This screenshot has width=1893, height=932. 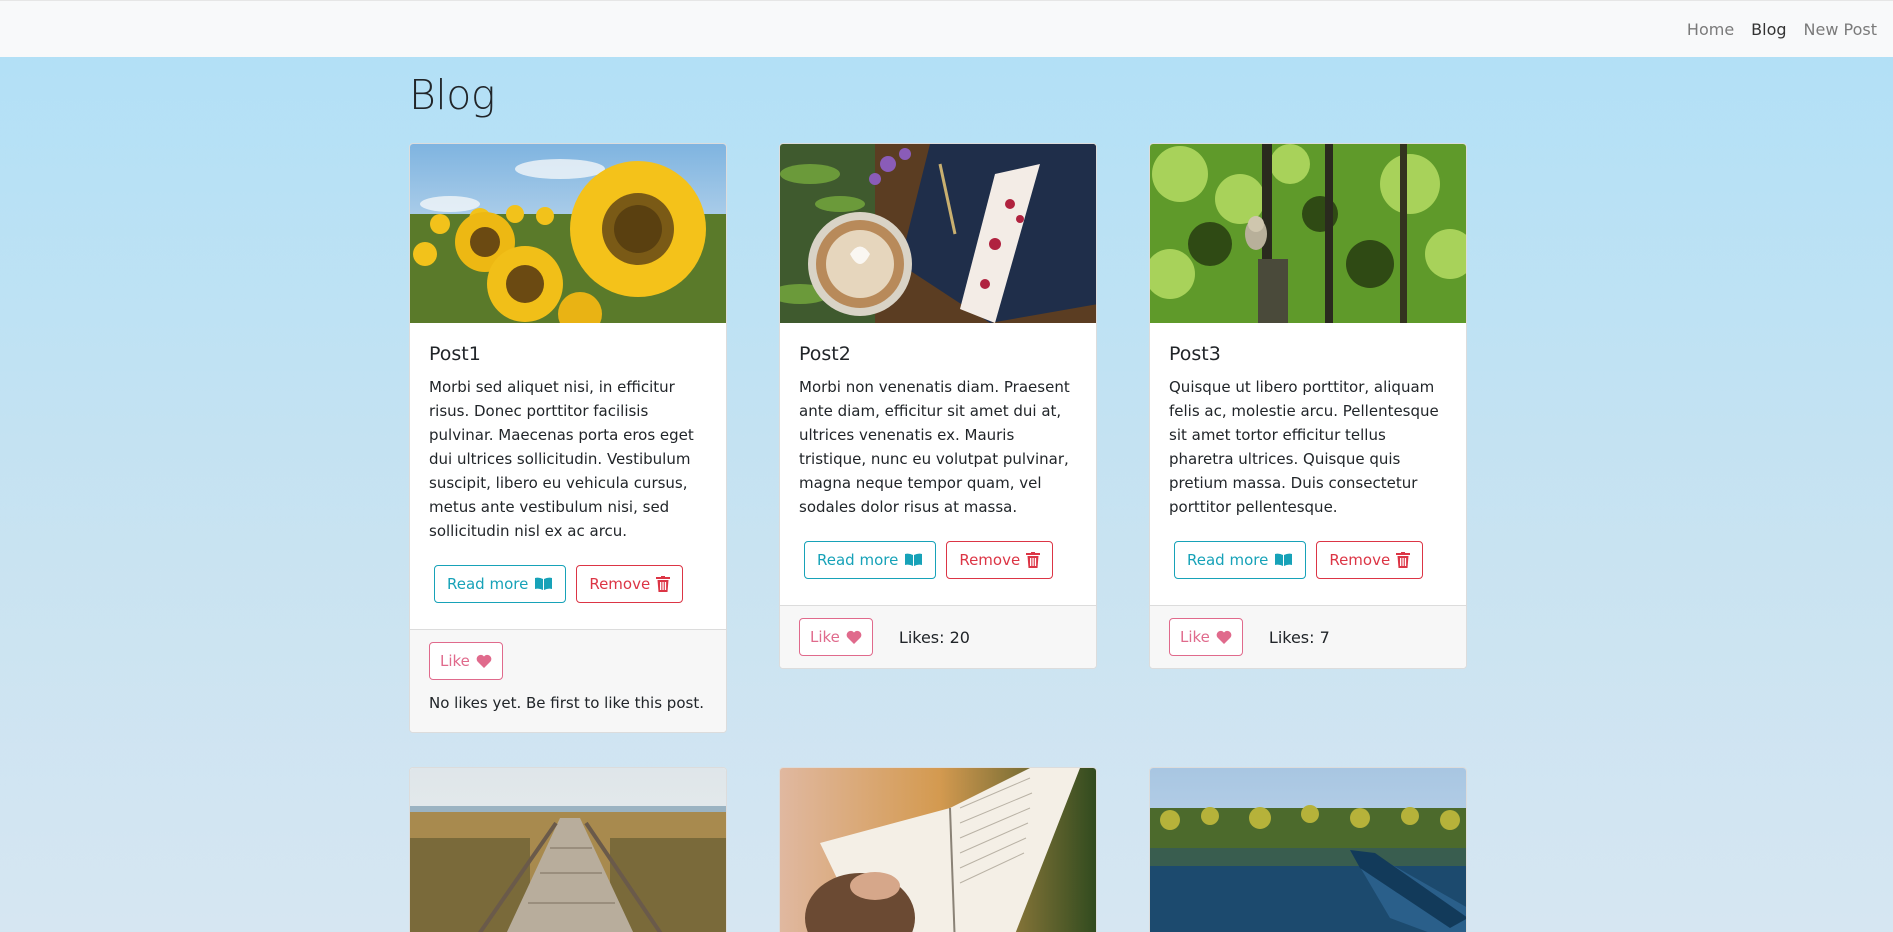 I want to click on navbar: Home Blog New Post, so click(x=946, y=28).